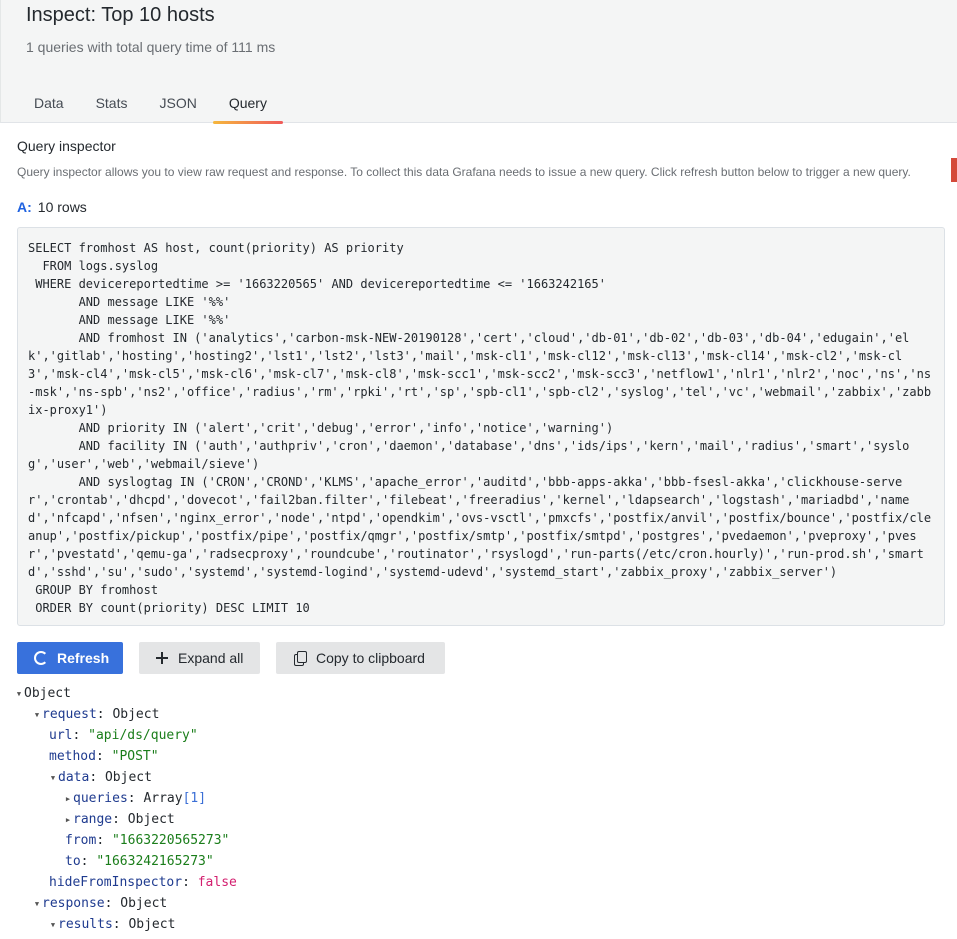  I want to click on rows-count: 10 rows, so click(62, 207).